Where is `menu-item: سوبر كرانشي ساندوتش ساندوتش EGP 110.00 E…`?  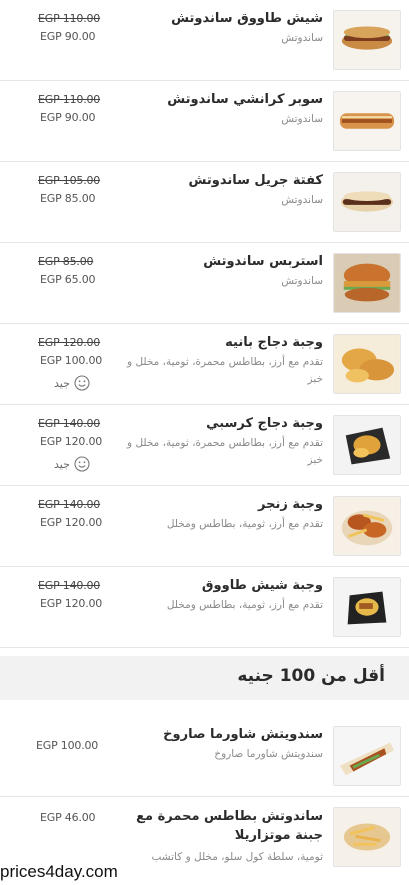 menu-item: سوبر كرانشي ساندوتش ساندوتش EGP 110.00 E… is located at coordinates (204, 121).